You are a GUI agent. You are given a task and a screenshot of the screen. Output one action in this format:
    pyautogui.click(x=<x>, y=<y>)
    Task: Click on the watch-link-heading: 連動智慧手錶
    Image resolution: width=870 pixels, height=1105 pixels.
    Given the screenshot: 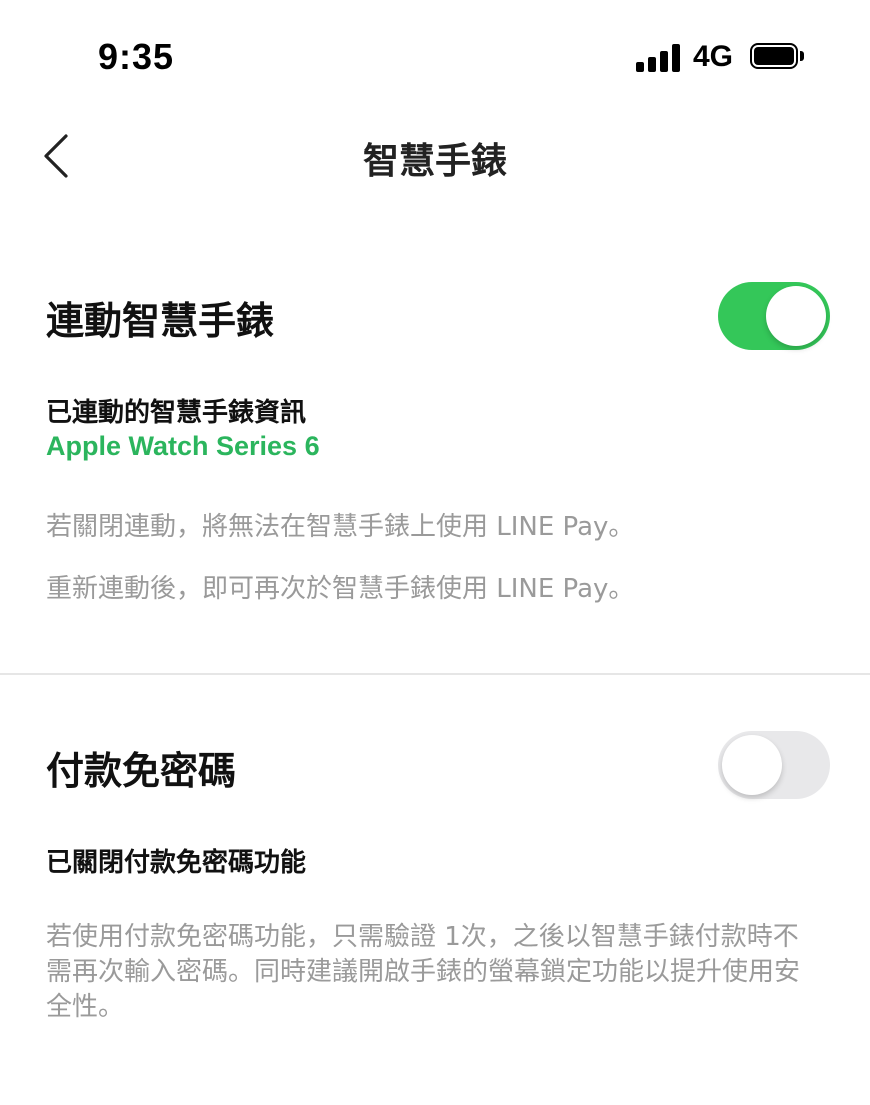 What is the action you would take?
    pyautogui.click(x=160, y=321)
    